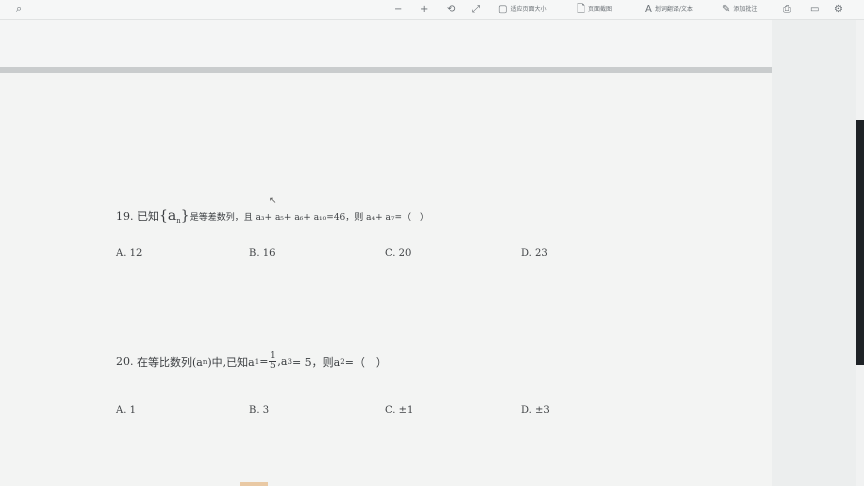 Image resolution: width=864 pixels, height=486 pixels. What do you see at coordinates (503, 9) in the screenshot?
I see `fit-page-icon: ▢` at bounding box center [503, 9].